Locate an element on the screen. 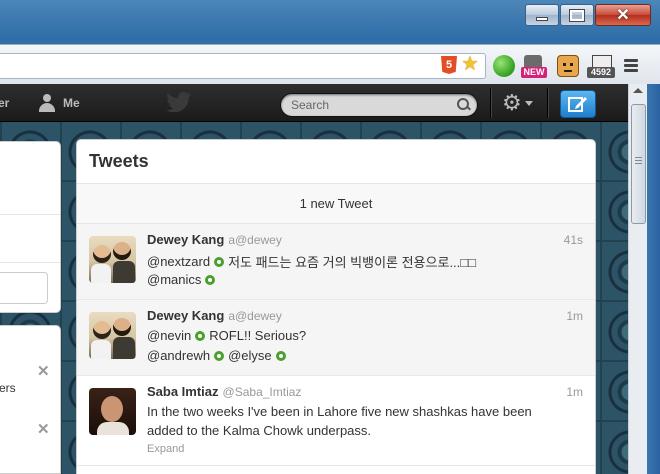 The height and width of the screenshot is (474, 660). tweet-author: Saba Imtiaz @Saba_Imtiaz is located at coordinates (224, 391).